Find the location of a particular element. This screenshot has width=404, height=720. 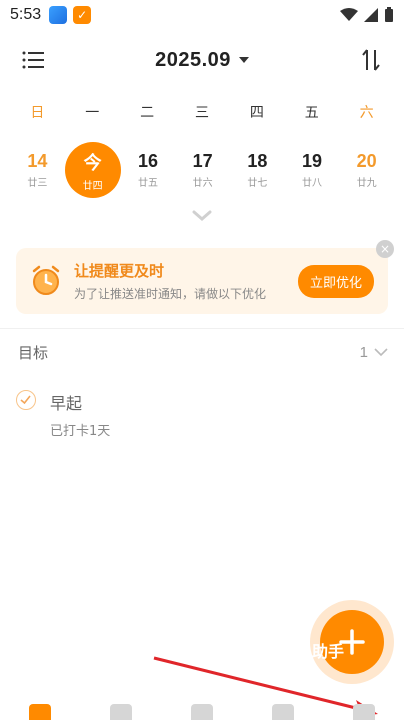

close-card-icon: × is located at coordinates (385, 249).